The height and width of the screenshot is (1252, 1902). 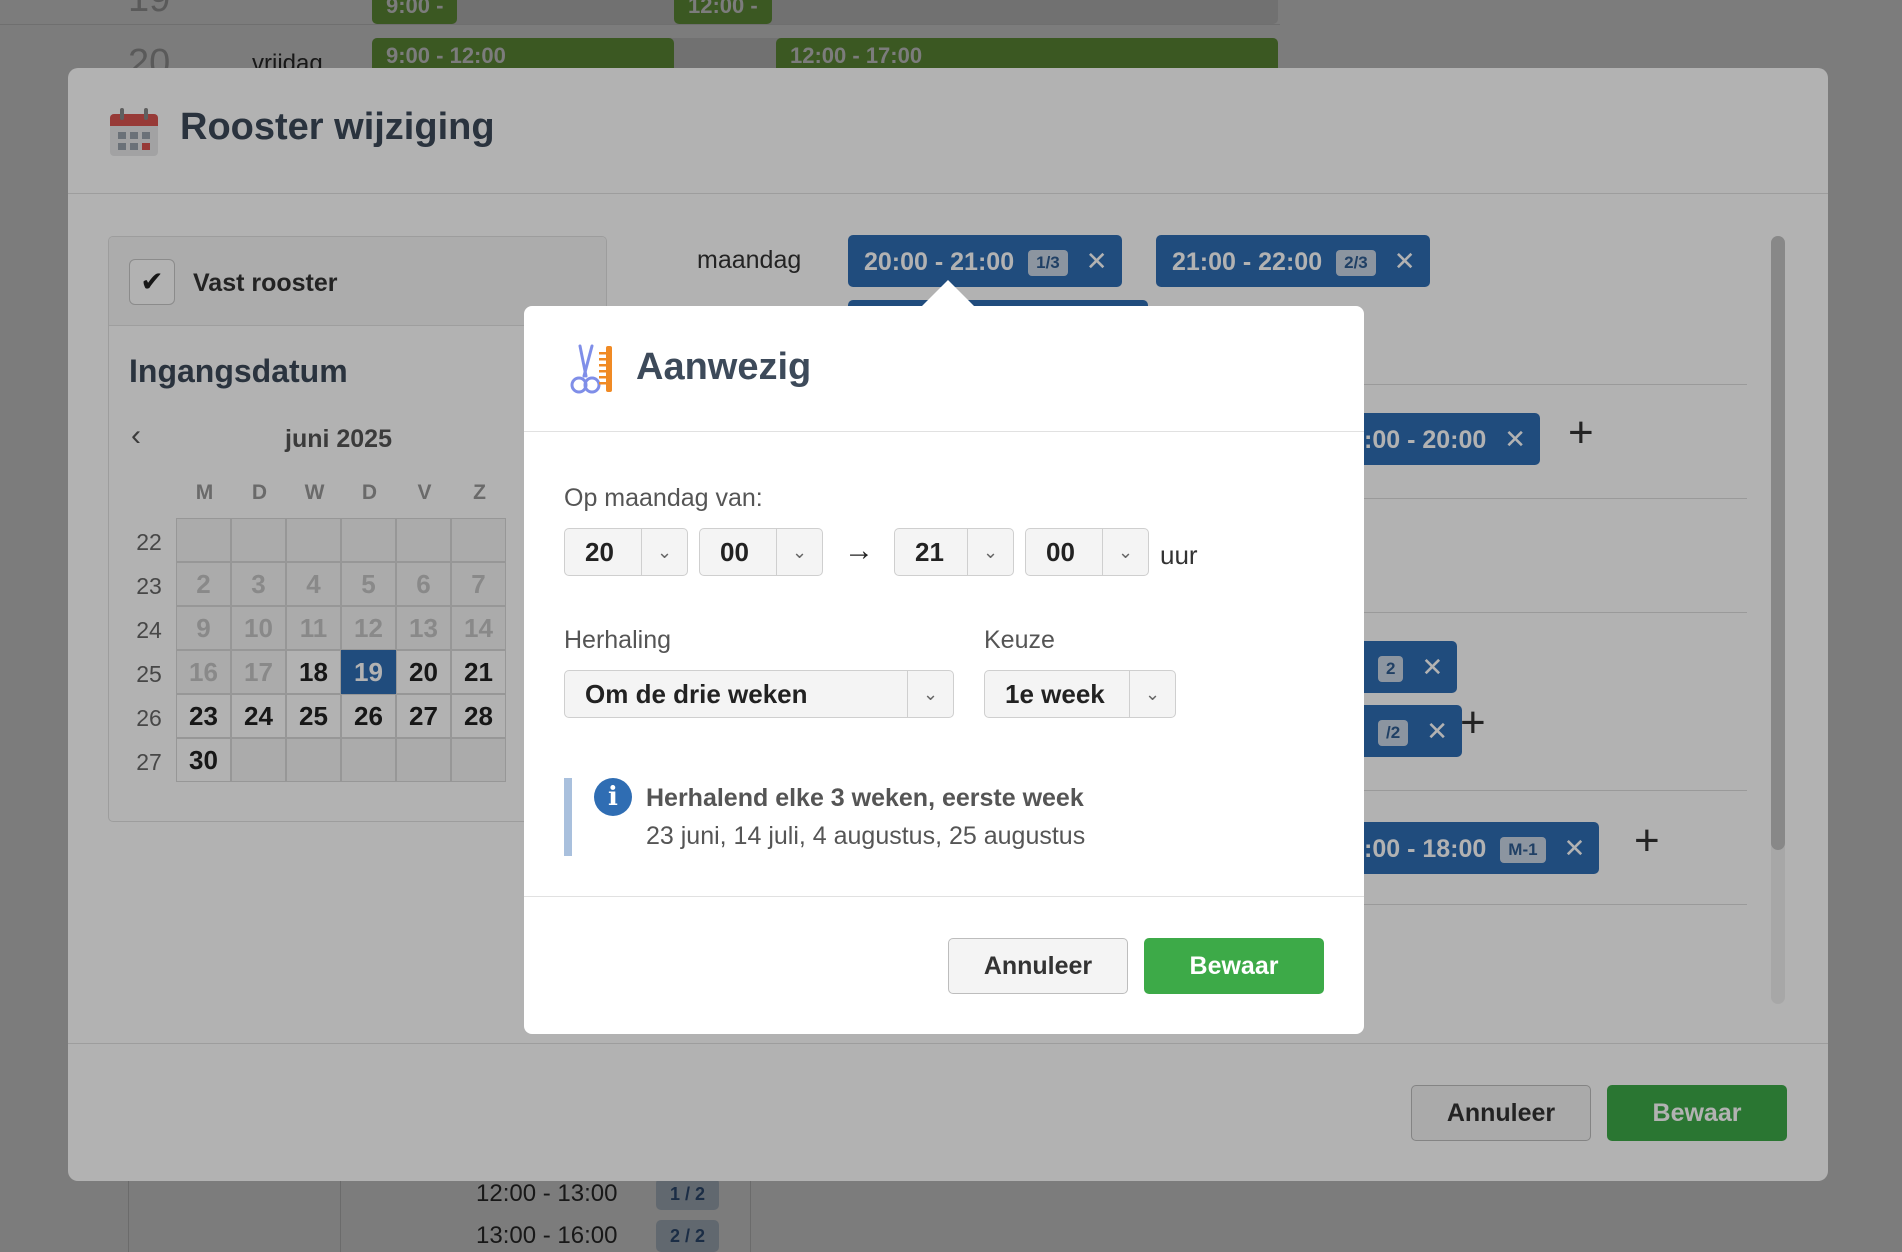 I want to click on choice-select: 1e week ⌄, so click(x=1080, y=694).